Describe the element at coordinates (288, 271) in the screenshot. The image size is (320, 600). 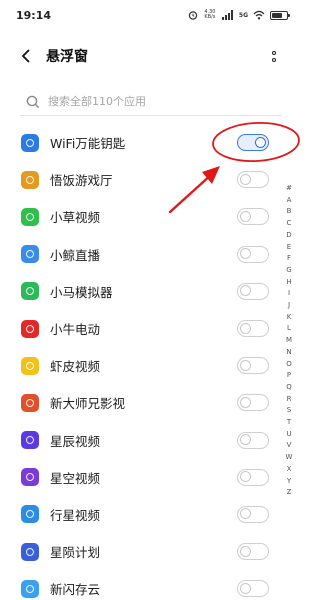
I see `index-letter: G` at that location.